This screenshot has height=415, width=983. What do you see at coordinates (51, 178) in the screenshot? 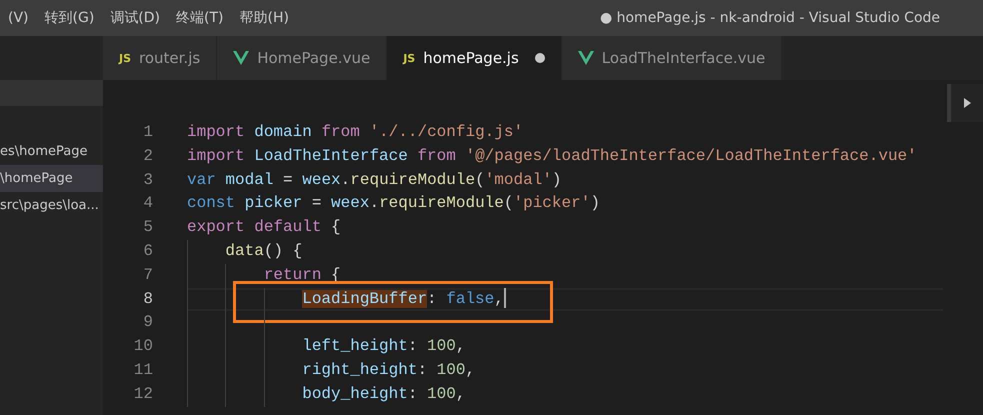
I see `sidebar-item: \homePage` at bounding box center [51, 178].